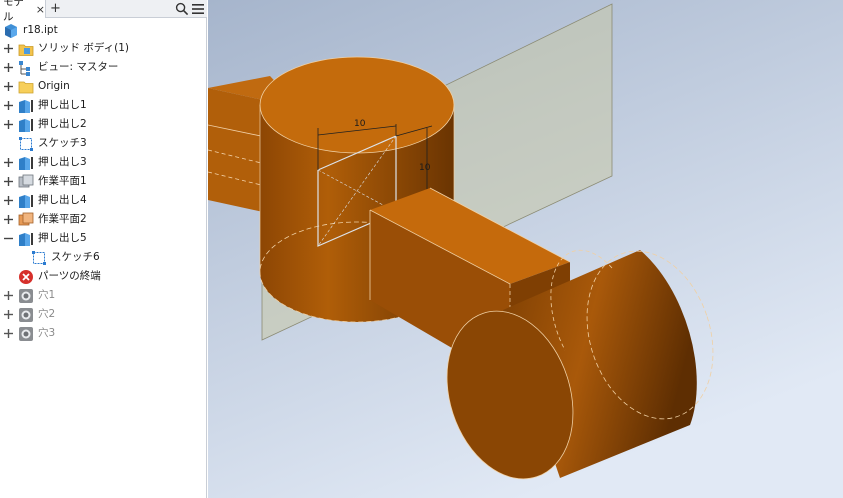 The width and height of the screenshot is (843, 498). I want to click on tab-model: モデル ×, so click(23, 11).